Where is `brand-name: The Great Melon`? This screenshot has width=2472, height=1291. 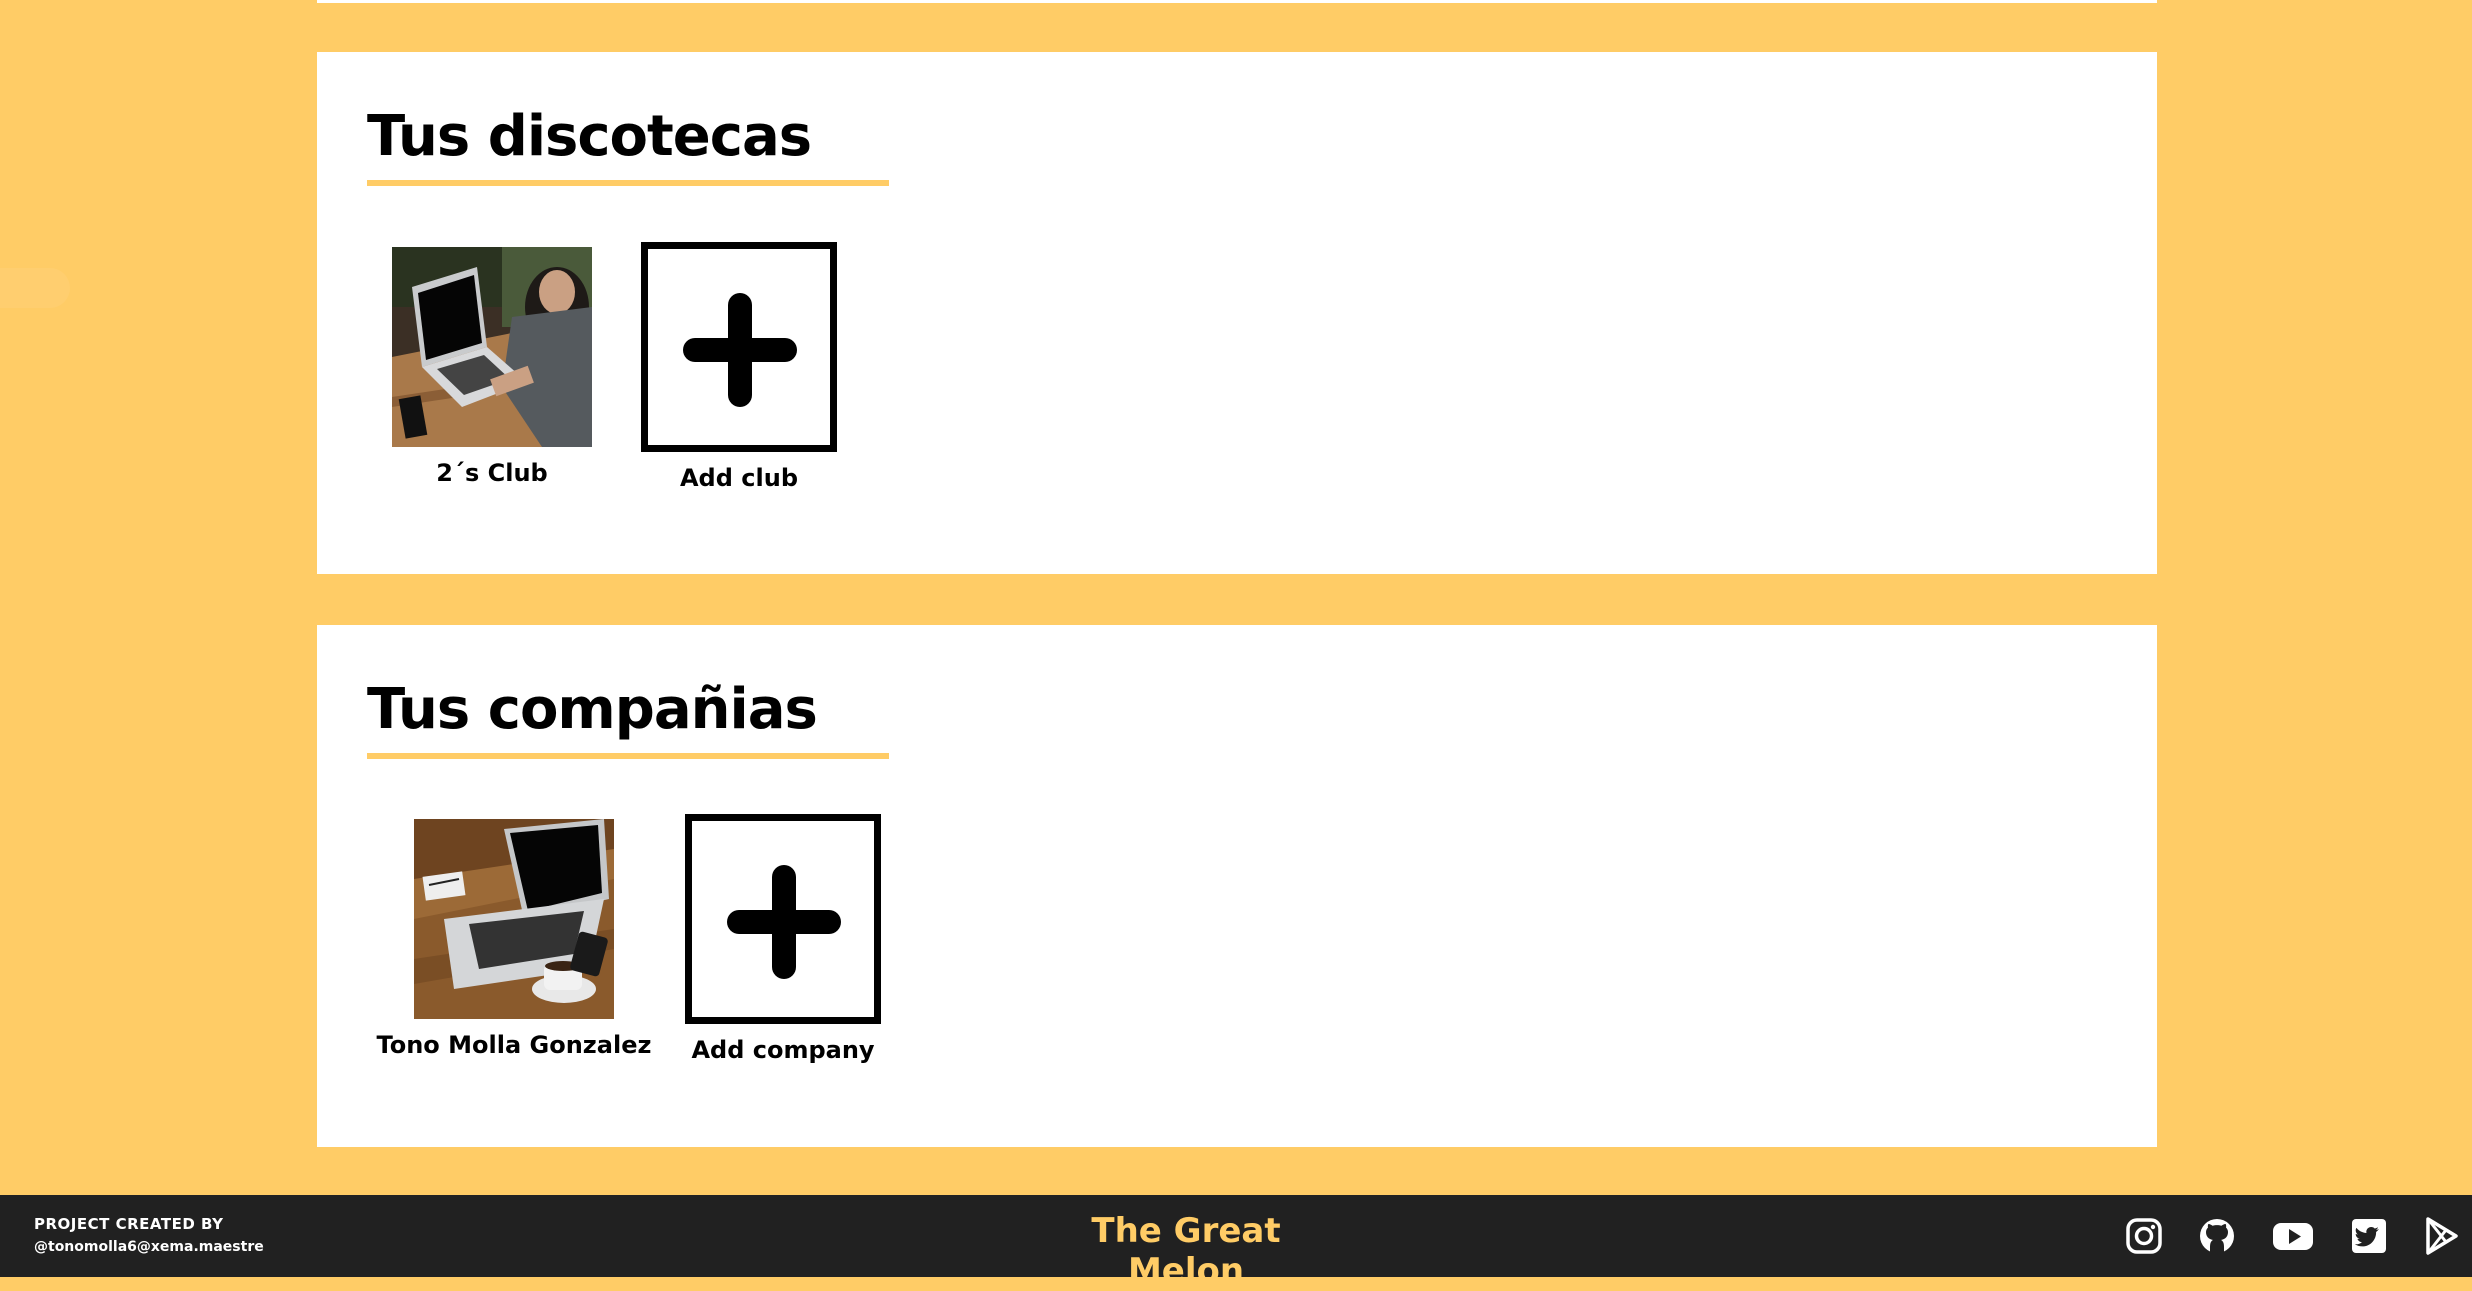
brand-name: The Great Melon is located at coordinates (1186, 1251).